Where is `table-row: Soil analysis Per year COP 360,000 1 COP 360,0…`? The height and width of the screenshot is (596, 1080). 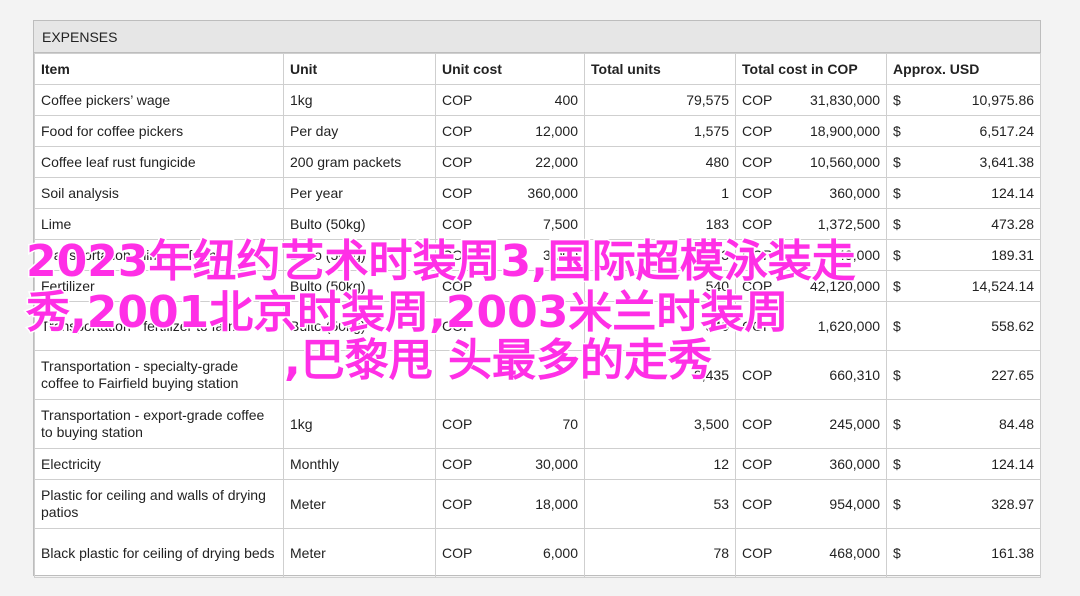
table-row: Soil analysis Per year COP 360,000 1 COP 360,0… is located at coordinates (538, 193).